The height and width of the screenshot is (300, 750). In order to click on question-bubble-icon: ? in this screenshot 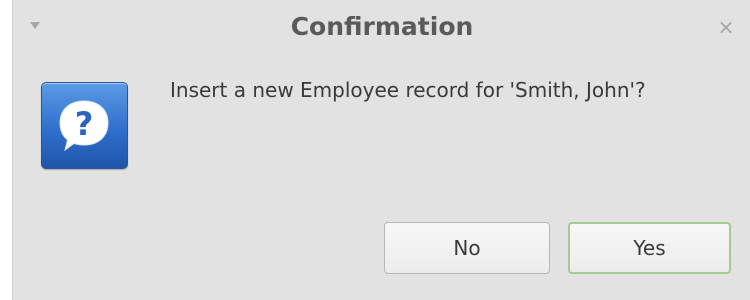, I will do `click(84, 126)`.